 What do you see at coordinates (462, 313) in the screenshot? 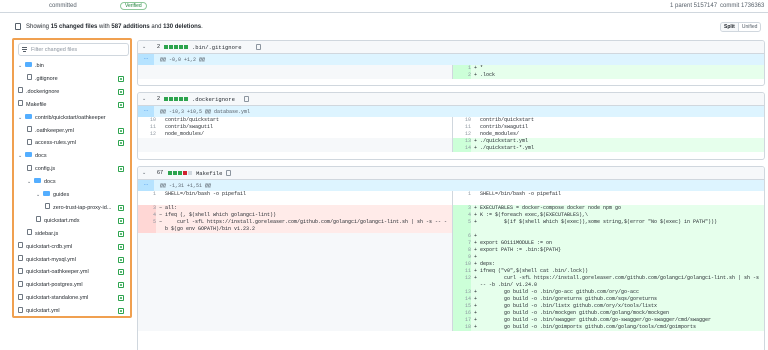
I see `line-number: 16` at bounding box center [462, 313].